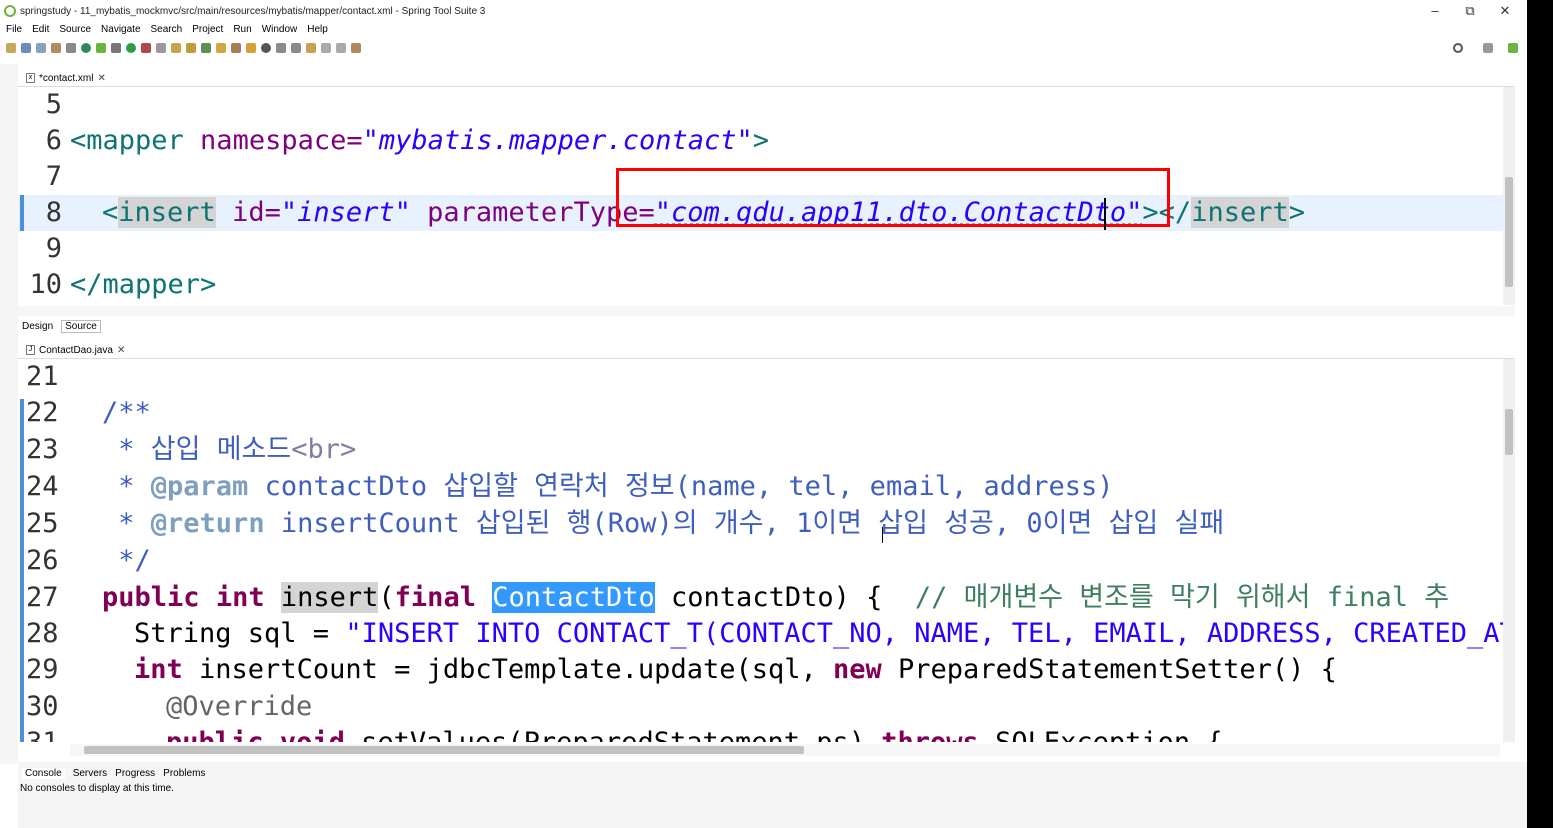  What do you see at coordinates (326, 48) in the screenshot?
I see `back-icon` at bounding box center [326, 48].